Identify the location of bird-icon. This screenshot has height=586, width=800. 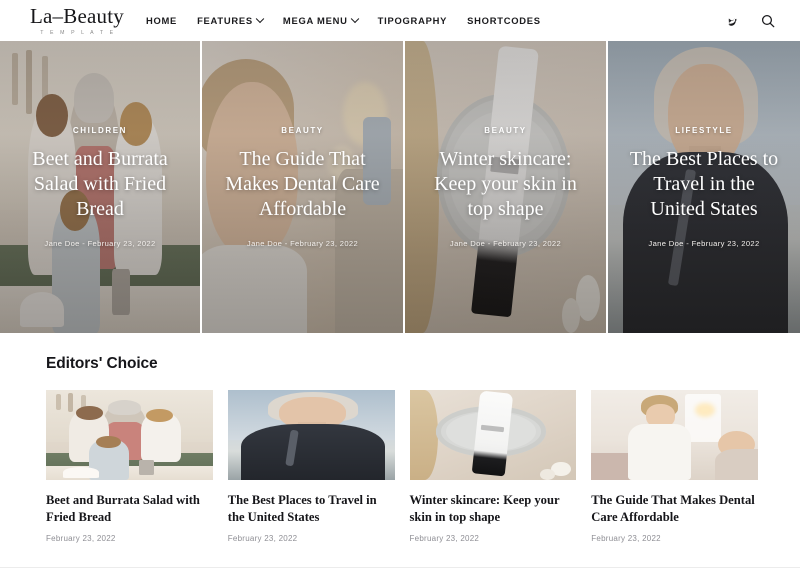
(733, 20).